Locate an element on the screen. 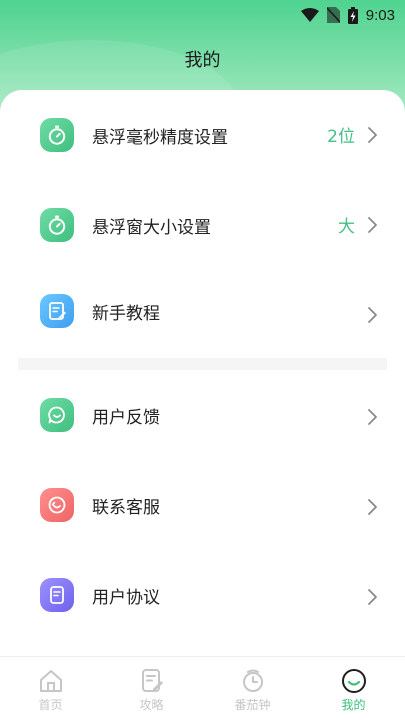 This screenshot has height=720, width=405. status-bar: 9:03 is located at coordinates (202, 15).